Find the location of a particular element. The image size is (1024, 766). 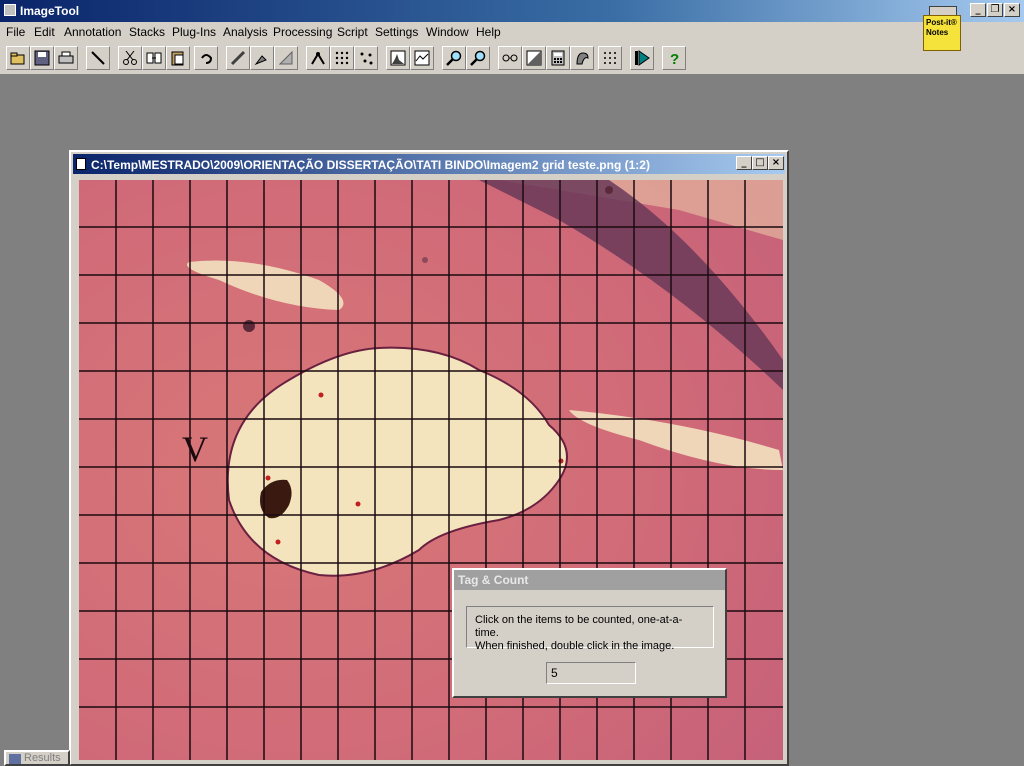

zoom-in-button is located at coordinates (454, 58).